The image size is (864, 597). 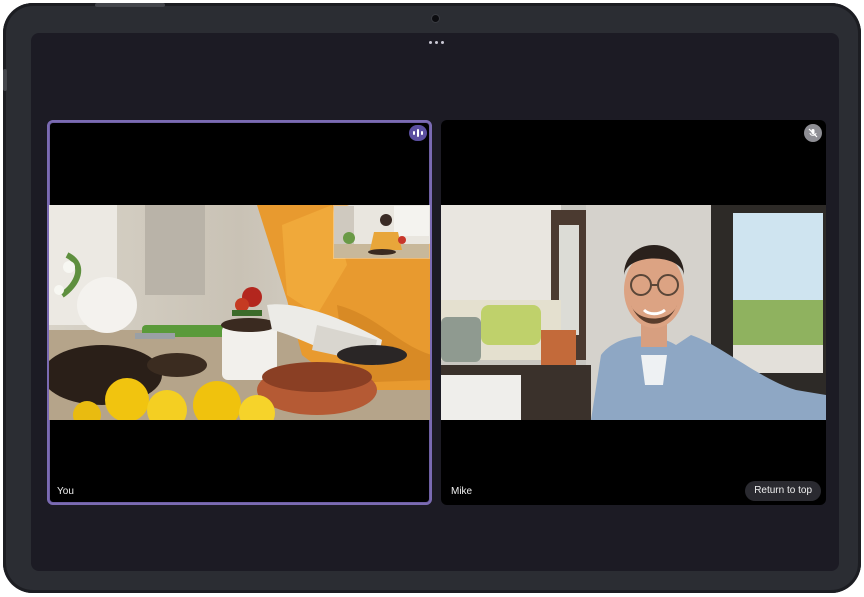 What do you see at coordinates (130, 5) in the screenshot?
I see `power-button` at bounding box center [130, 5].